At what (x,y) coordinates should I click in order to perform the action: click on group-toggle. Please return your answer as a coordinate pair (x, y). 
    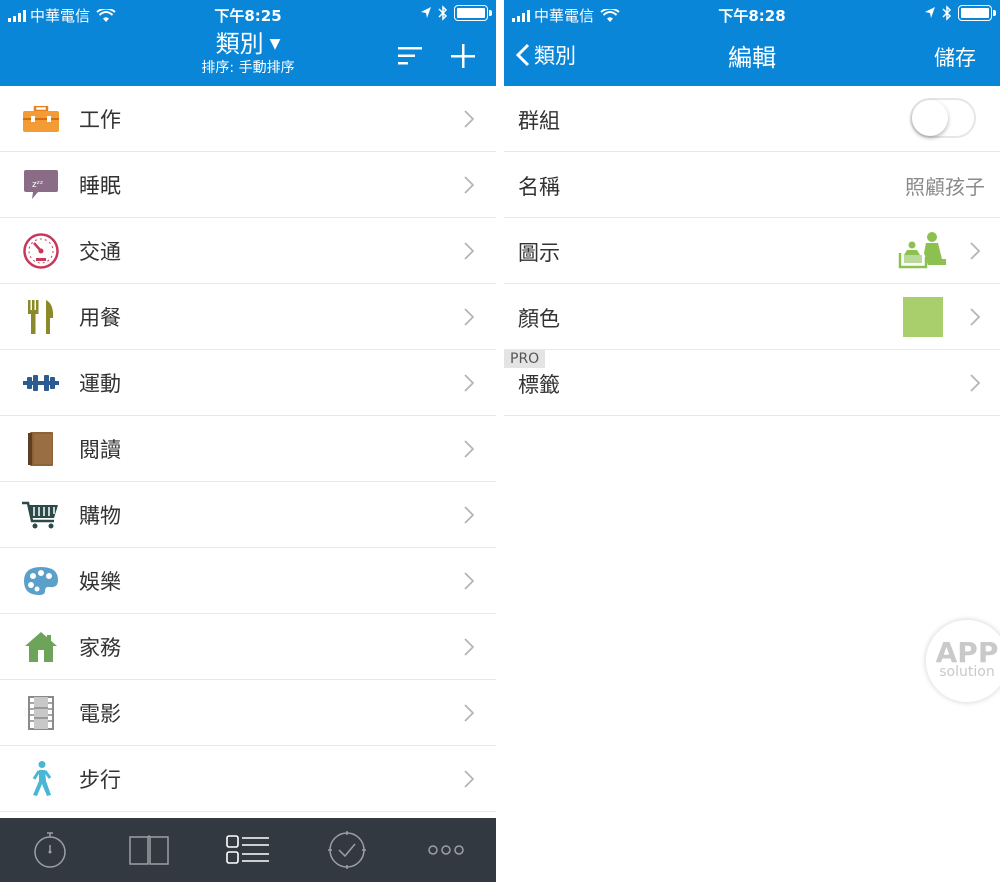
    Looking at the image, I should click on (943, 118).